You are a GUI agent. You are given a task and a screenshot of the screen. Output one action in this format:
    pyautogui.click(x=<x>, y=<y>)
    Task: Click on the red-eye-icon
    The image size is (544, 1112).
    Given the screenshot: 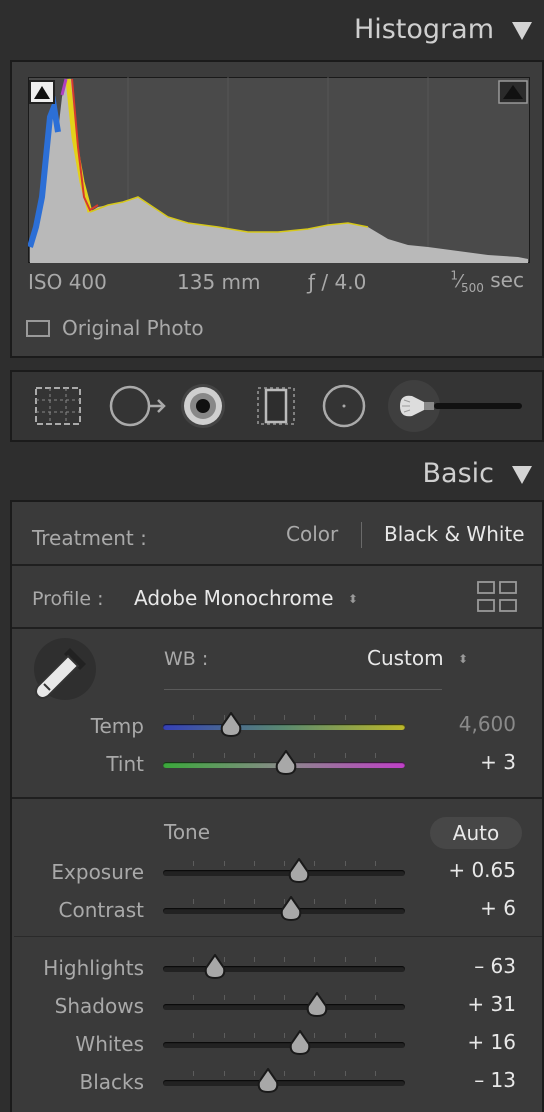 What is the action you would take?
    pyautogui.click(x=203, y=406)
    